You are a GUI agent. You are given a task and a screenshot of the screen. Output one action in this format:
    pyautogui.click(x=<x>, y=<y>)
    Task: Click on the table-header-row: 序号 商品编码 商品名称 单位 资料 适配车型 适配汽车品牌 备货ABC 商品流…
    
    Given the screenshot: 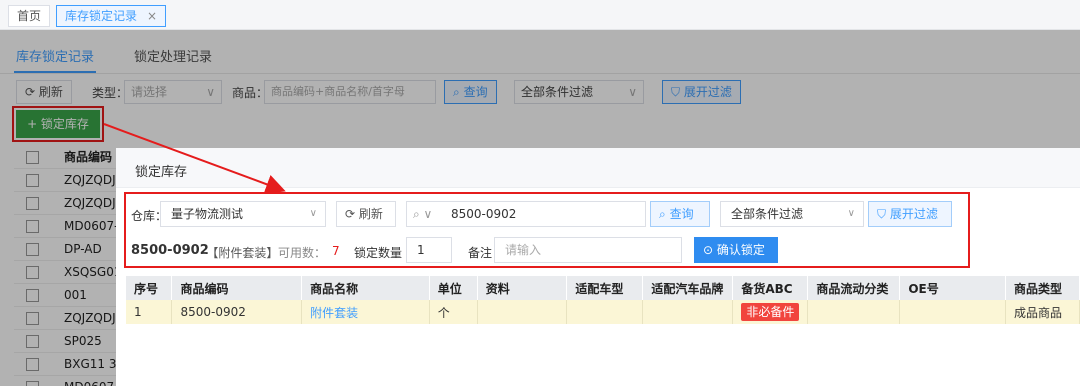 What is the action you would take?
    pyautogui.click(x=603, y=288)
    